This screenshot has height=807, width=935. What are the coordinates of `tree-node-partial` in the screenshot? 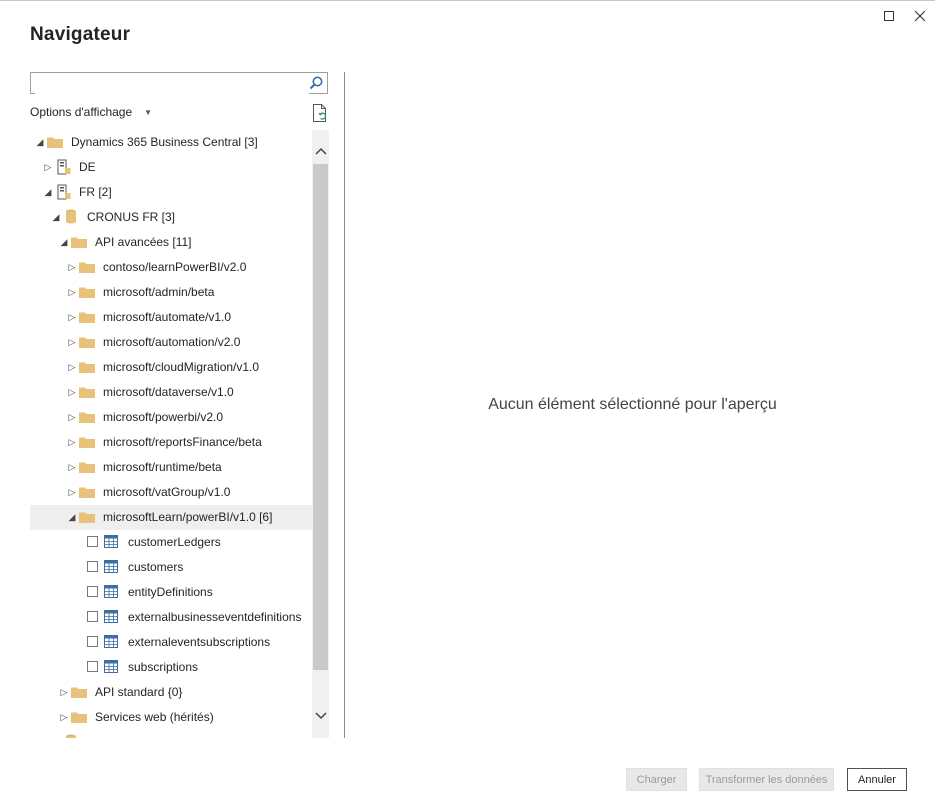 It's located at (171, 734).